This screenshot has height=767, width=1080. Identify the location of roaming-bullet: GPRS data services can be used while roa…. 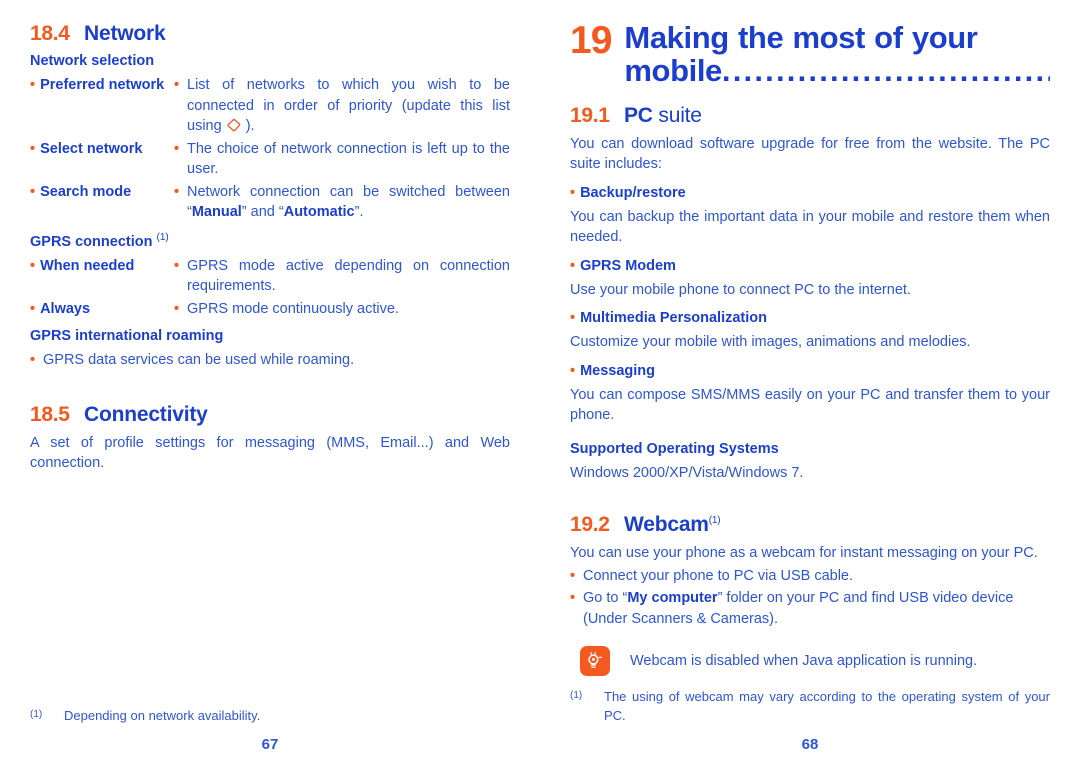
(270, 360).